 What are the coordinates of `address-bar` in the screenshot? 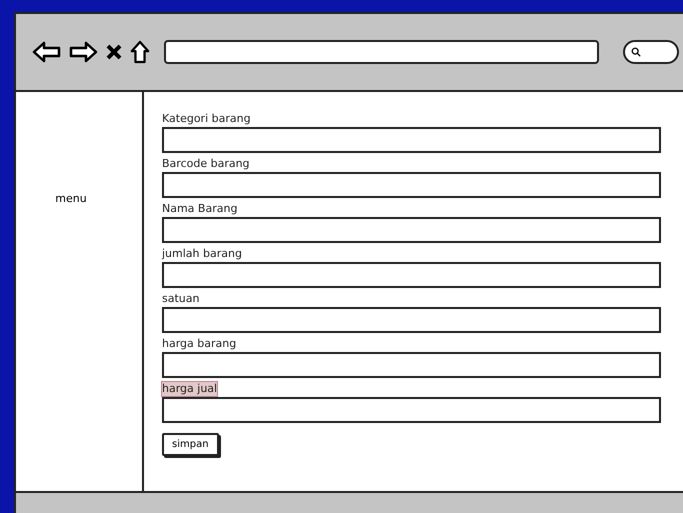 It's located at (381, 52).